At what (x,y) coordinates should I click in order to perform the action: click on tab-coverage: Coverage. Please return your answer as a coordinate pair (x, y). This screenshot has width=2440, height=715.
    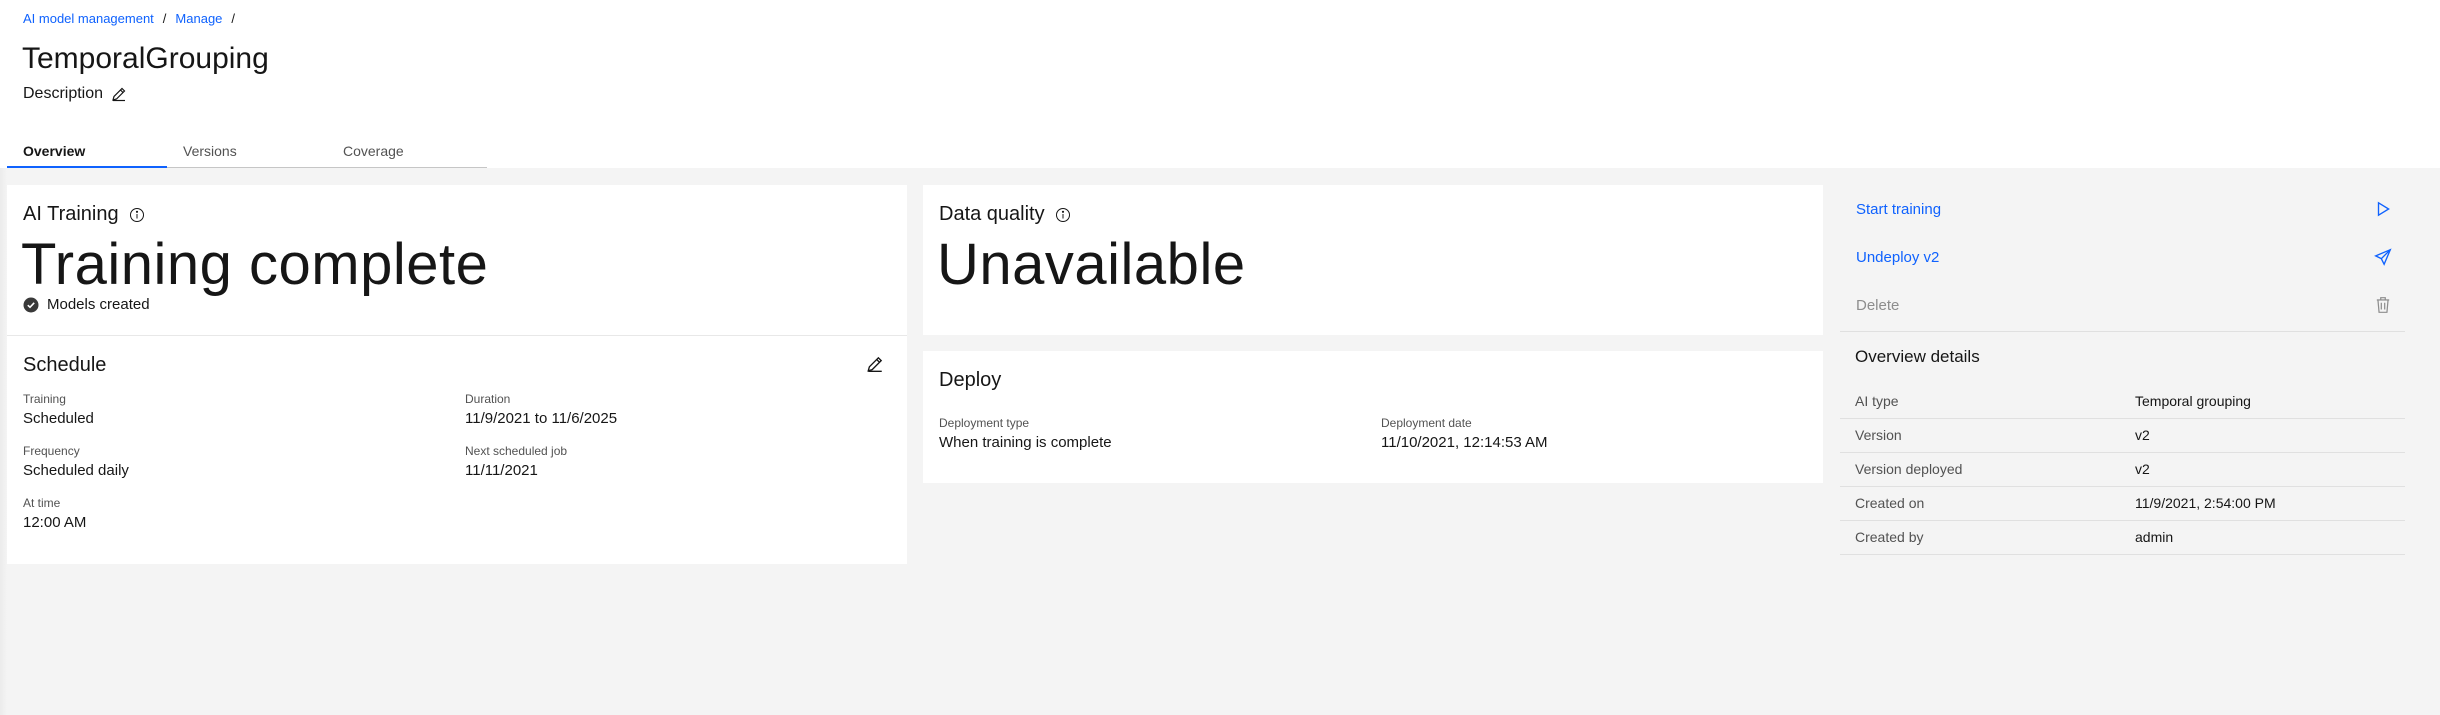
    Looking at the image, I should click on (407, 153).